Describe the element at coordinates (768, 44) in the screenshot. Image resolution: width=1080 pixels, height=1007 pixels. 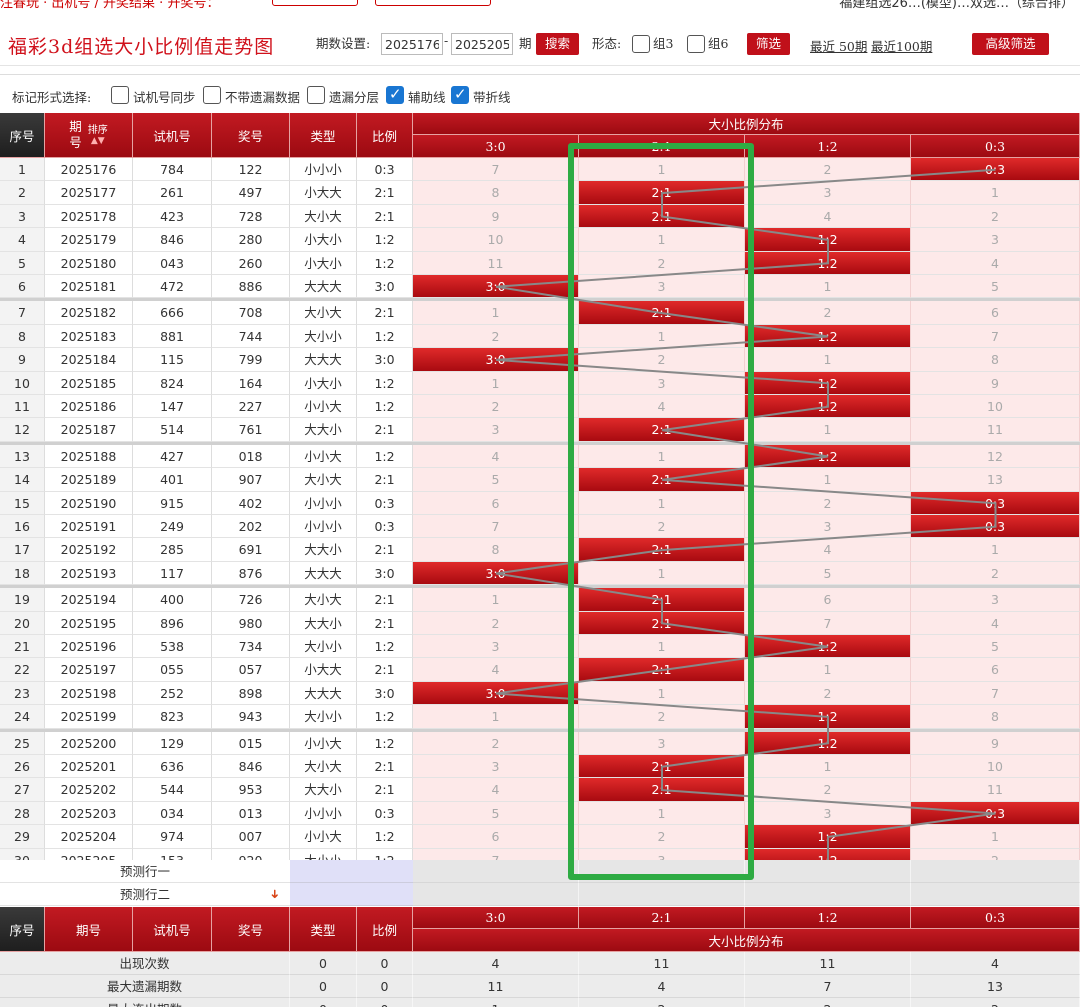
I see `filter-button: 筛选` at that location.